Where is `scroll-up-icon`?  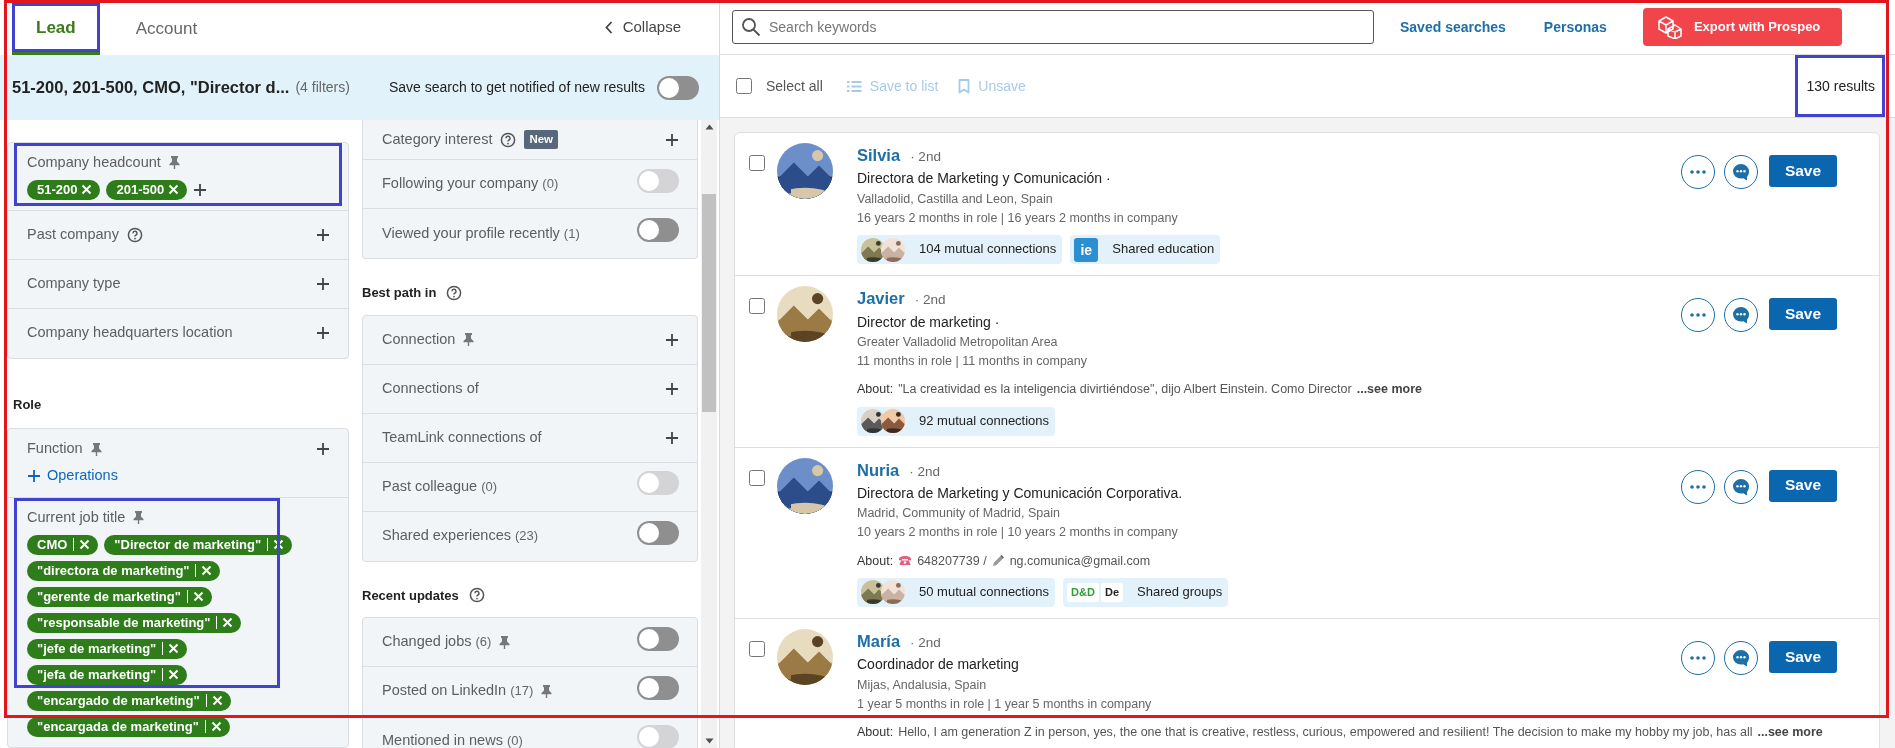 scroll-up-icon is located at coordinates (709, 127).